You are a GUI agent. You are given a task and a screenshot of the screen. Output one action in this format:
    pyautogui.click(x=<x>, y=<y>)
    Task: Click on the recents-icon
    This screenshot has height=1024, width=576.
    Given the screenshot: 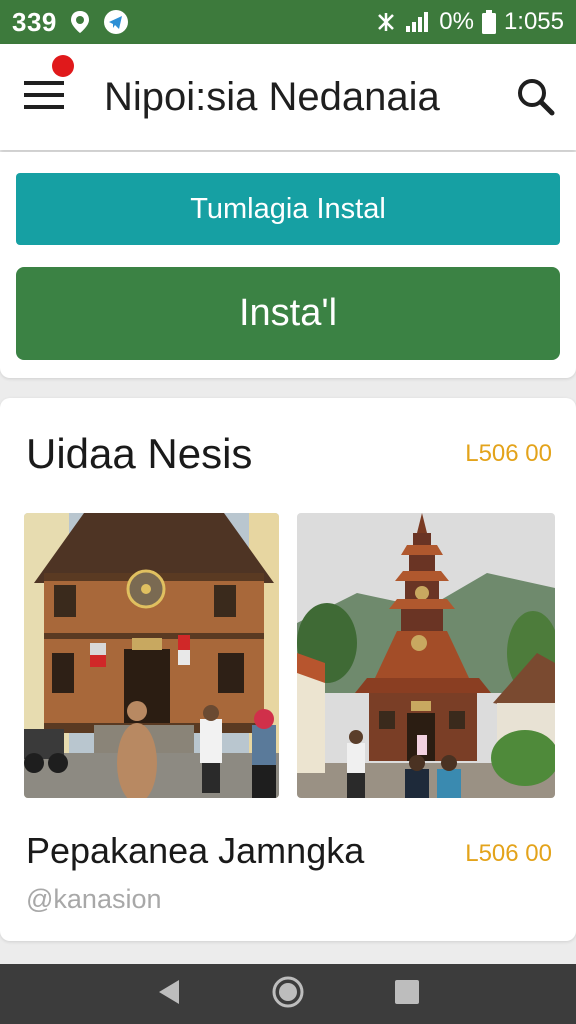 What is the action you would take?
    pyautogui.click(x=407, y=994)
    